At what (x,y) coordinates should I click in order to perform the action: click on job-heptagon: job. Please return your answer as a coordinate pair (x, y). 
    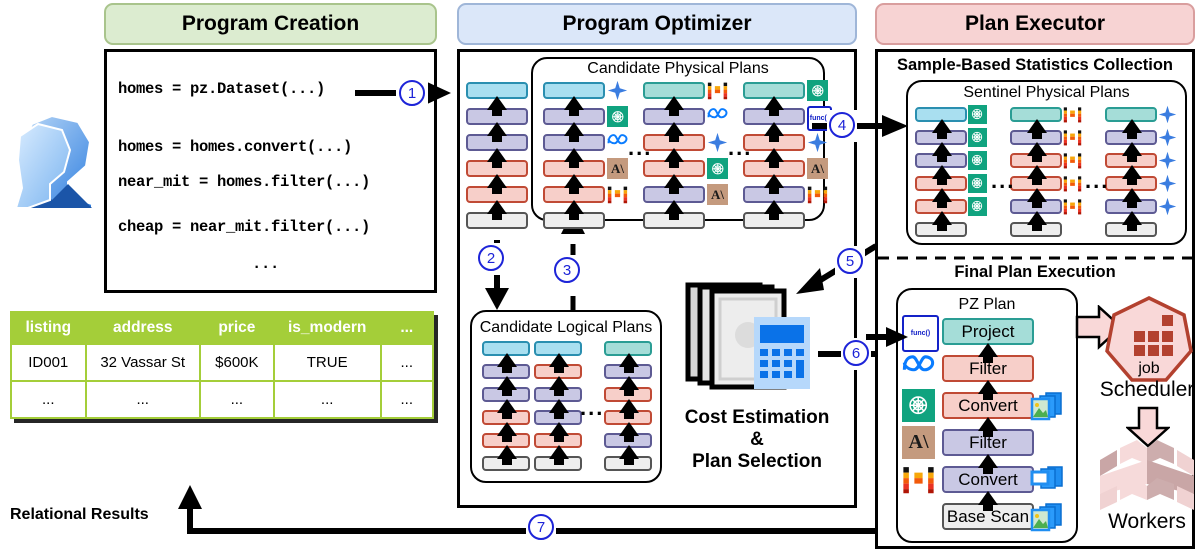
    Looking at the image, I should click on (1149, 339).